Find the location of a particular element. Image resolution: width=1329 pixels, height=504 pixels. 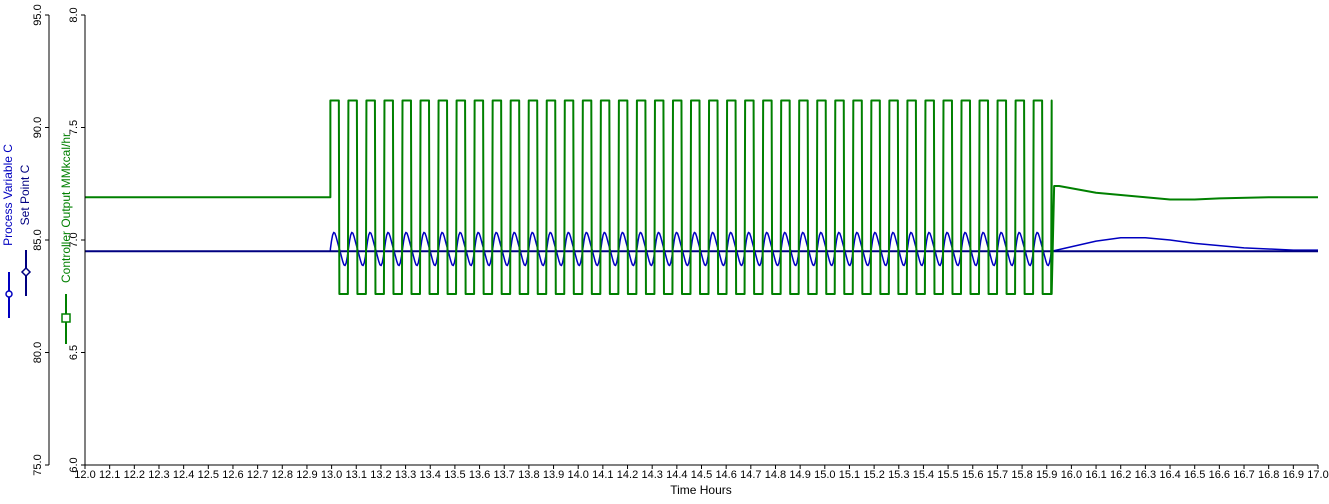

x-tick-label: 13.3 is located at coordinates (405, 475).